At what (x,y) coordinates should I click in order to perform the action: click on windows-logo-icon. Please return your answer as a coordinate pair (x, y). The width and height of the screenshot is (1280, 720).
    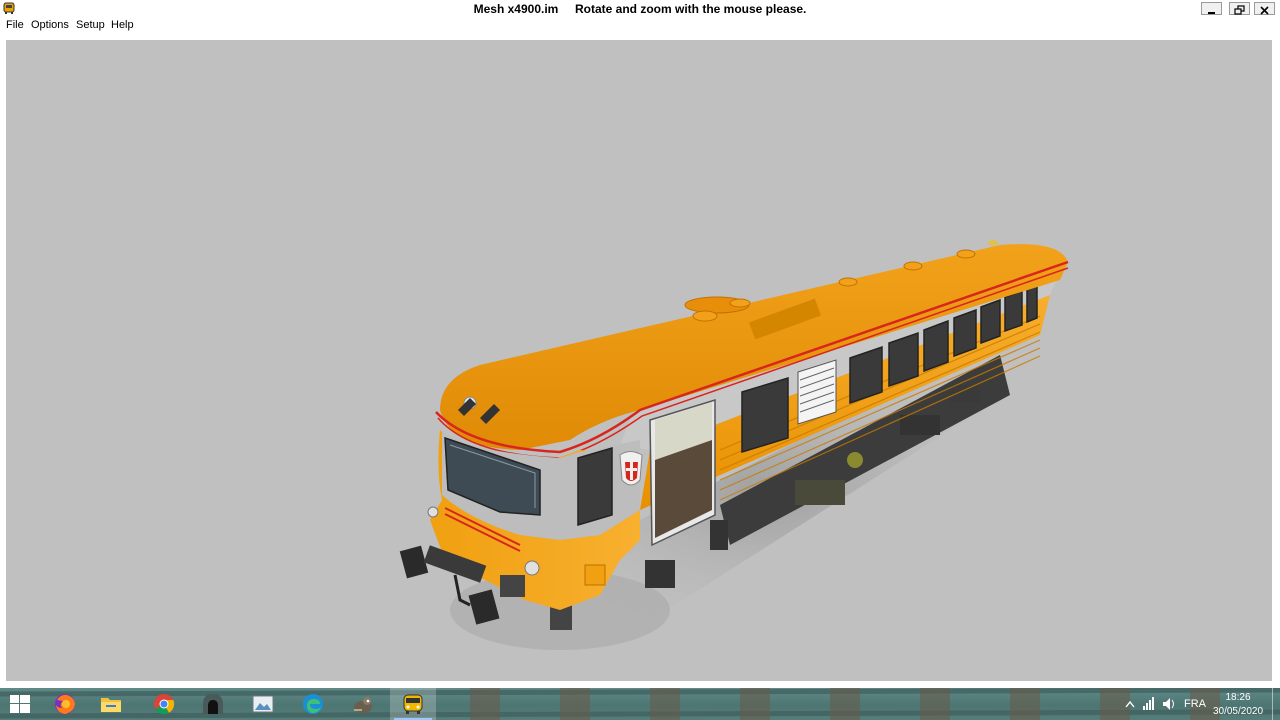
    Looking at the image, I should click on (20, 704).